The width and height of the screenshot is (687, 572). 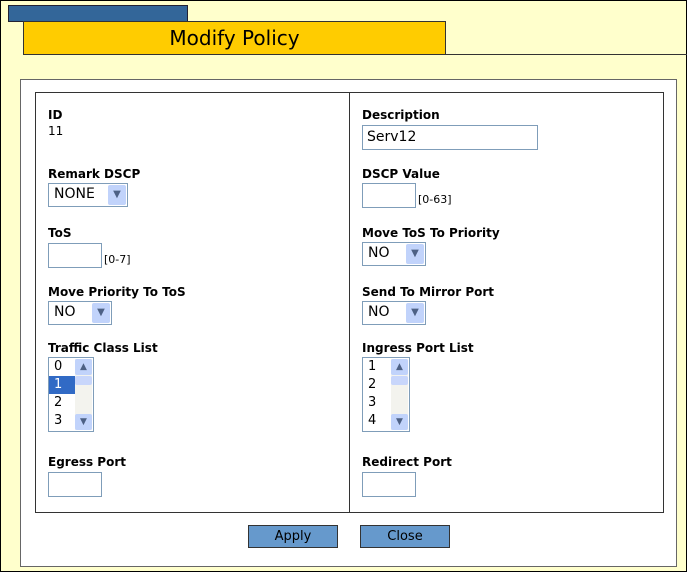 I want to click on mirror-port-label: Send To Mirror Port, so click(x=428, y=292).